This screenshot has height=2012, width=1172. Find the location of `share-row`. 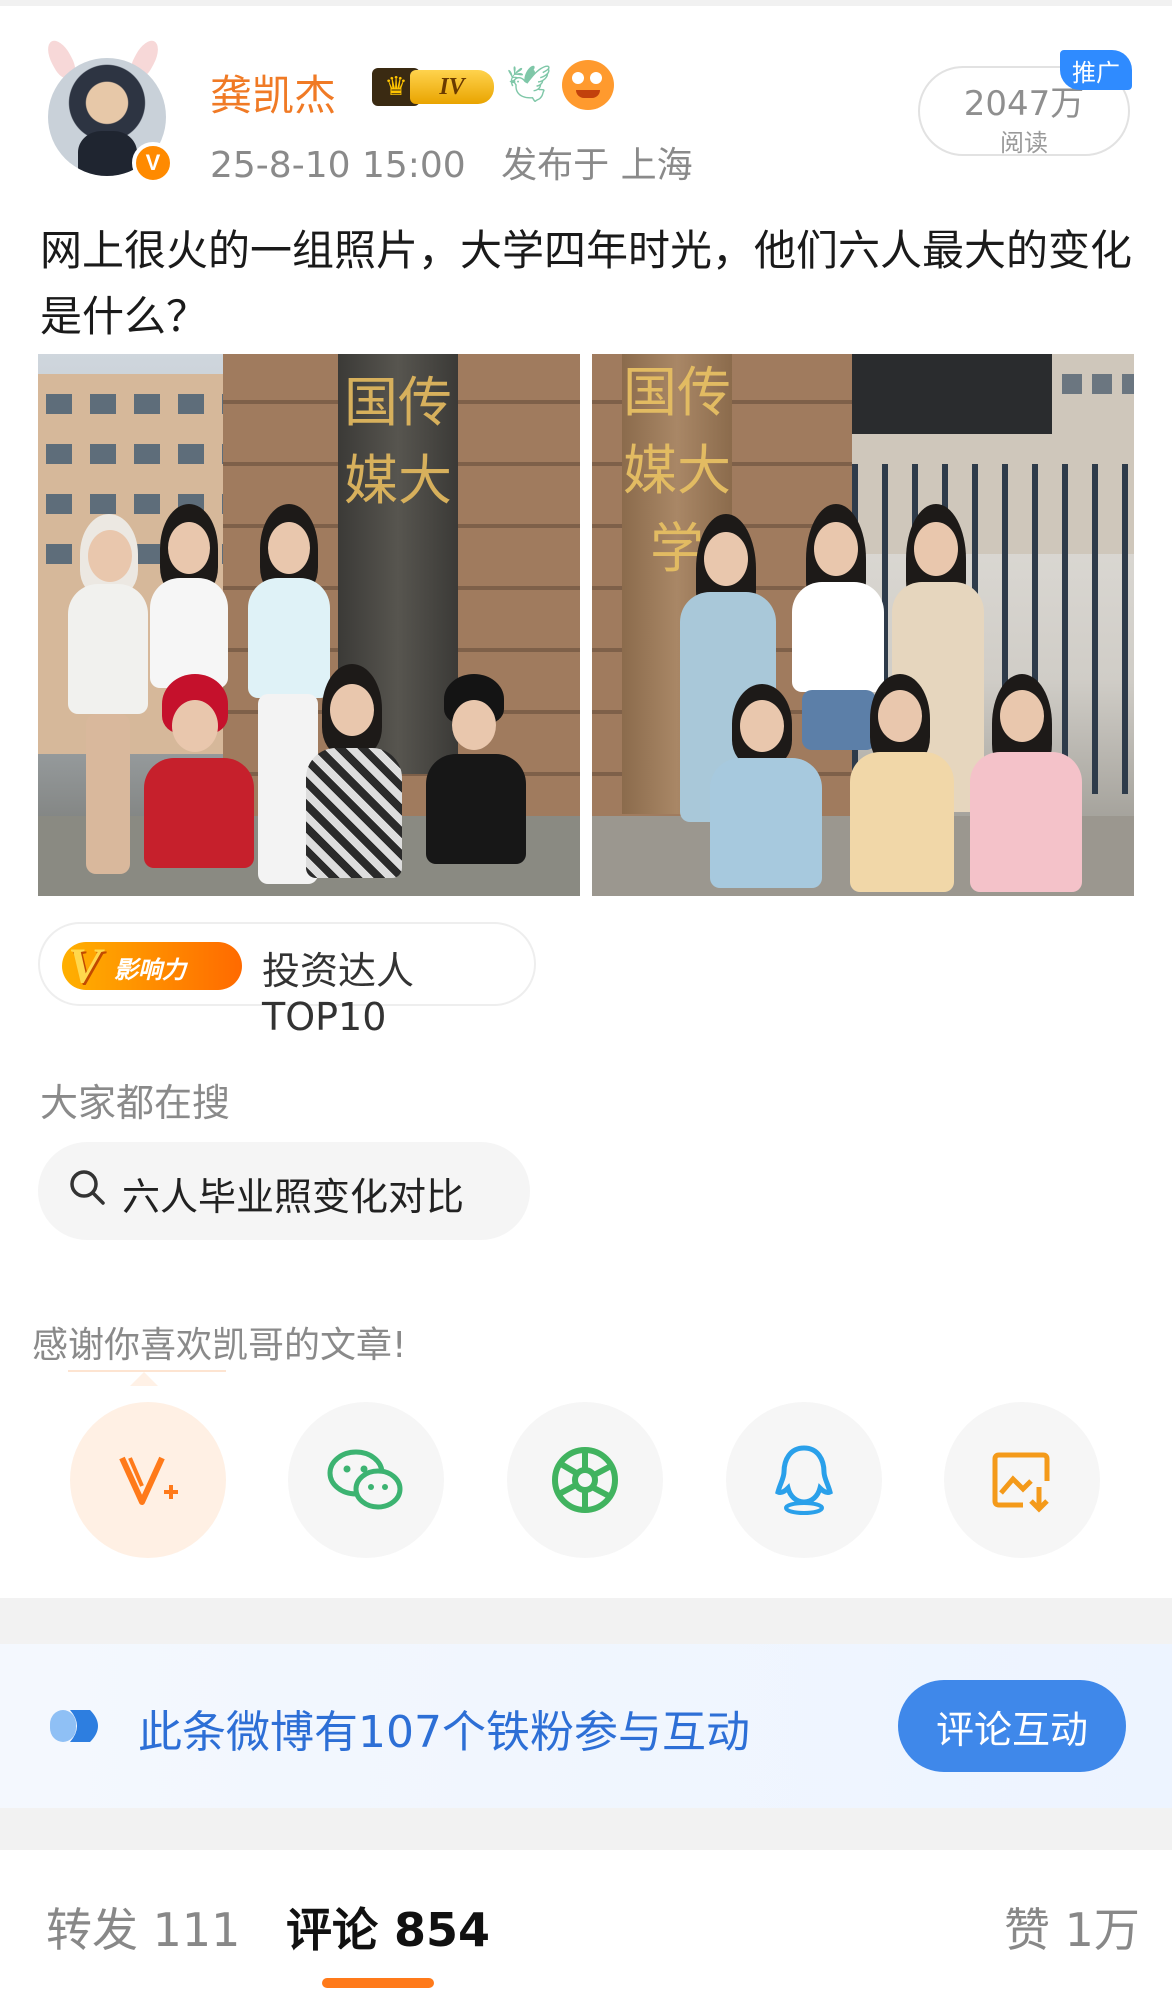

share-row is located at coordinates (586, 1480).